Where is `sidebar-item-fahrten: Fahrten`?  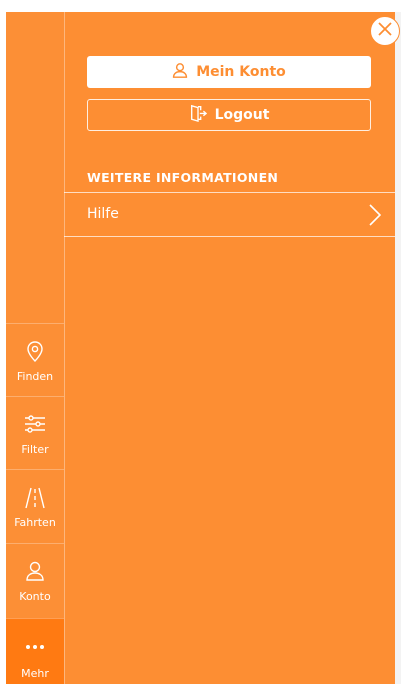
sidebar-item-fahrten: Fahrten is located at coordinates (35, 505).